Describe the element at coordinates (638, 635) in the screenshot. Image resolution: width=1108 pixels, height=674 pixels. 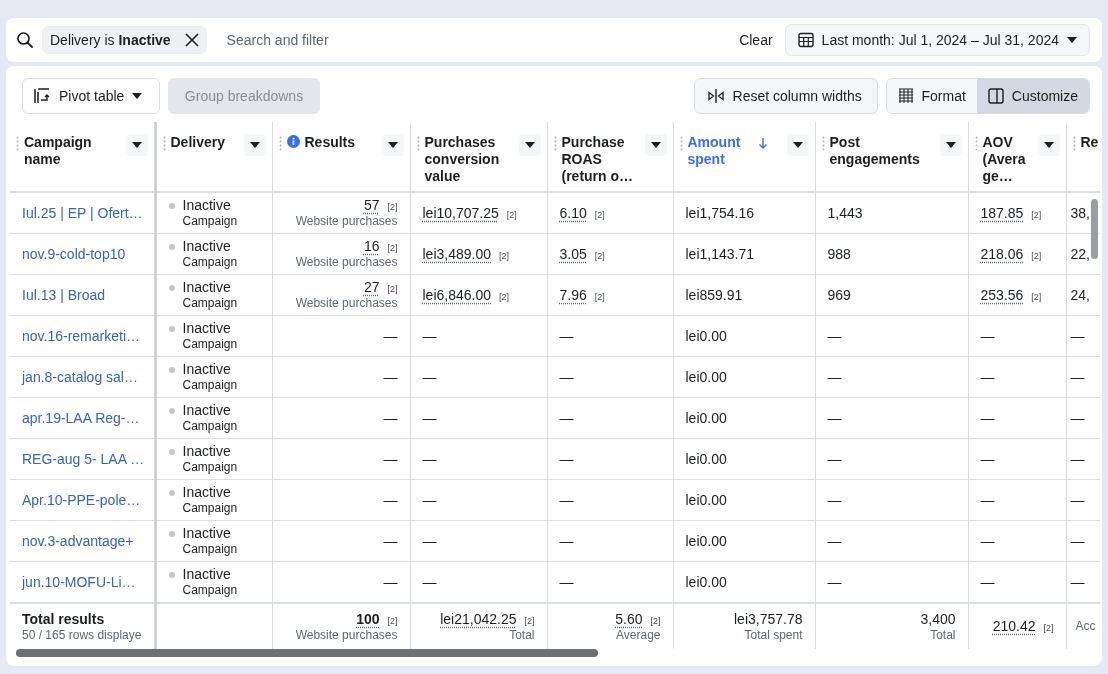
I see `total-caption: Average` at that location.